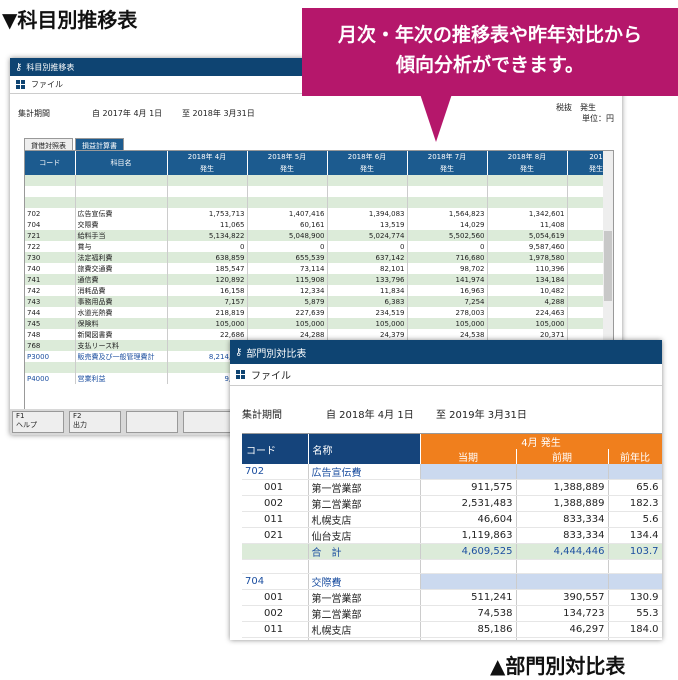  Describe the element at coordinates (121, 312) in the screenshot. I see `cell-name: 水道光熱費` at that location.